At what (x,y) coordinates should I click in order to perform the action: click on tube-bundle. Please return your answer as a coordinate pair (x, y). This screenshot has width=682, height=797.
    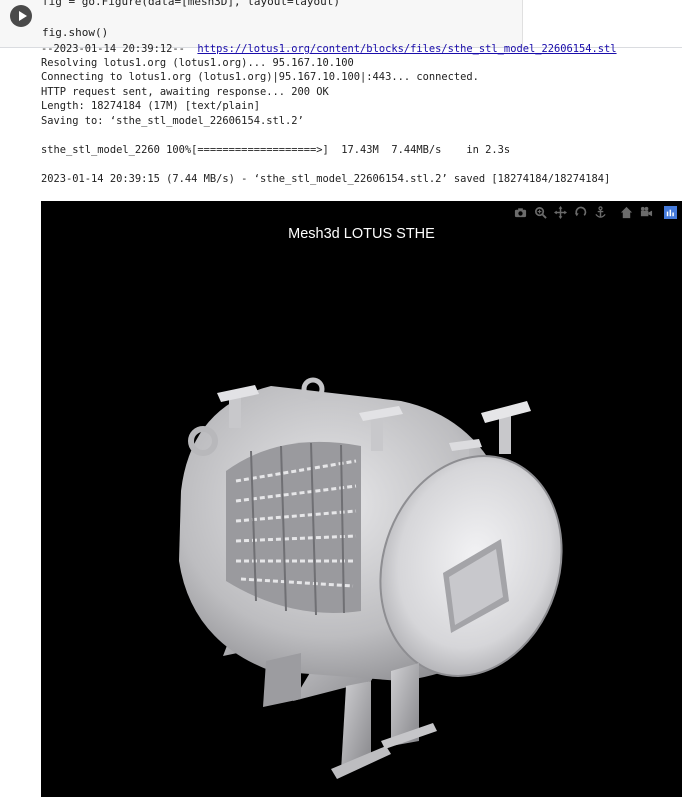
    Looking at the image, I should click on (293, 528).